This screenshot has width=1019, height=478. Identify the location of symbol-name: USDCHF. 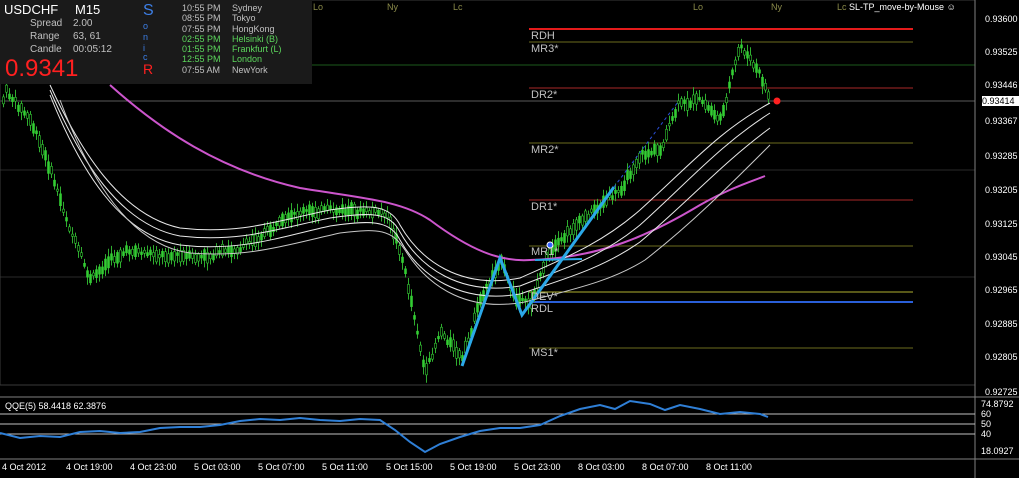
(31, 9).